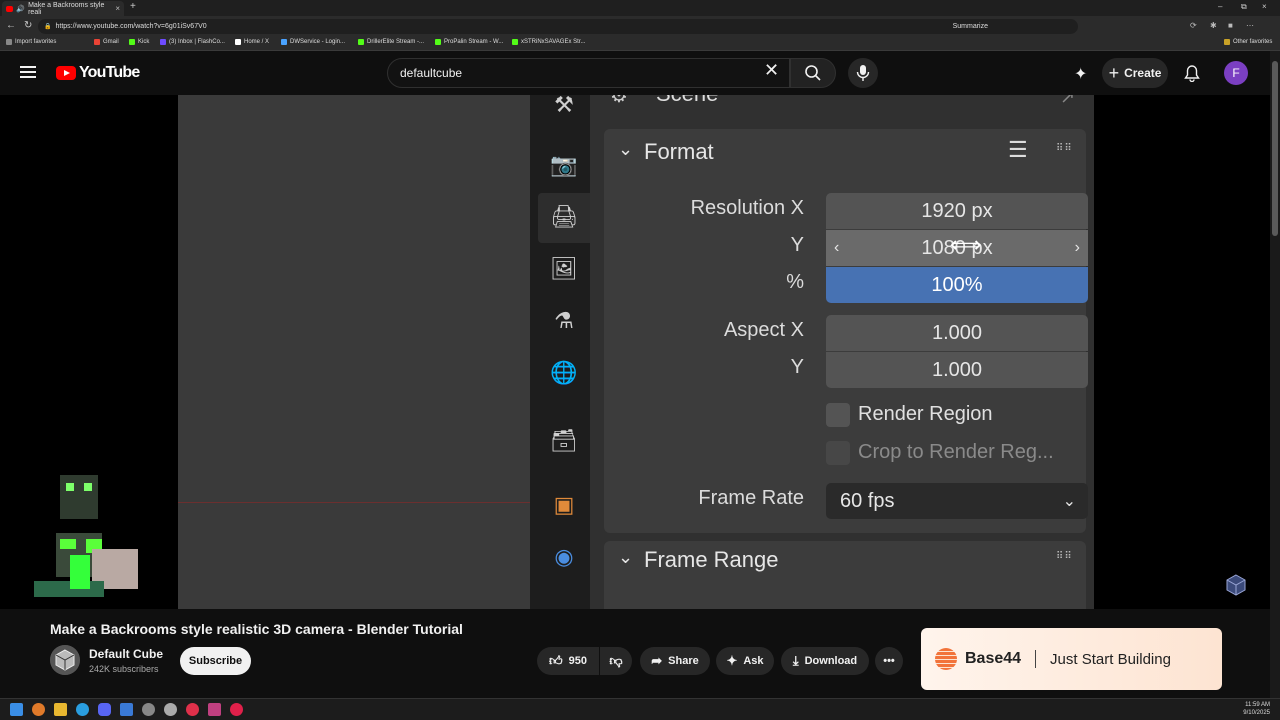 The height and width of the screenshot is (720, 1280). I want to click on profile-icon: ■, so click(1230, 25).